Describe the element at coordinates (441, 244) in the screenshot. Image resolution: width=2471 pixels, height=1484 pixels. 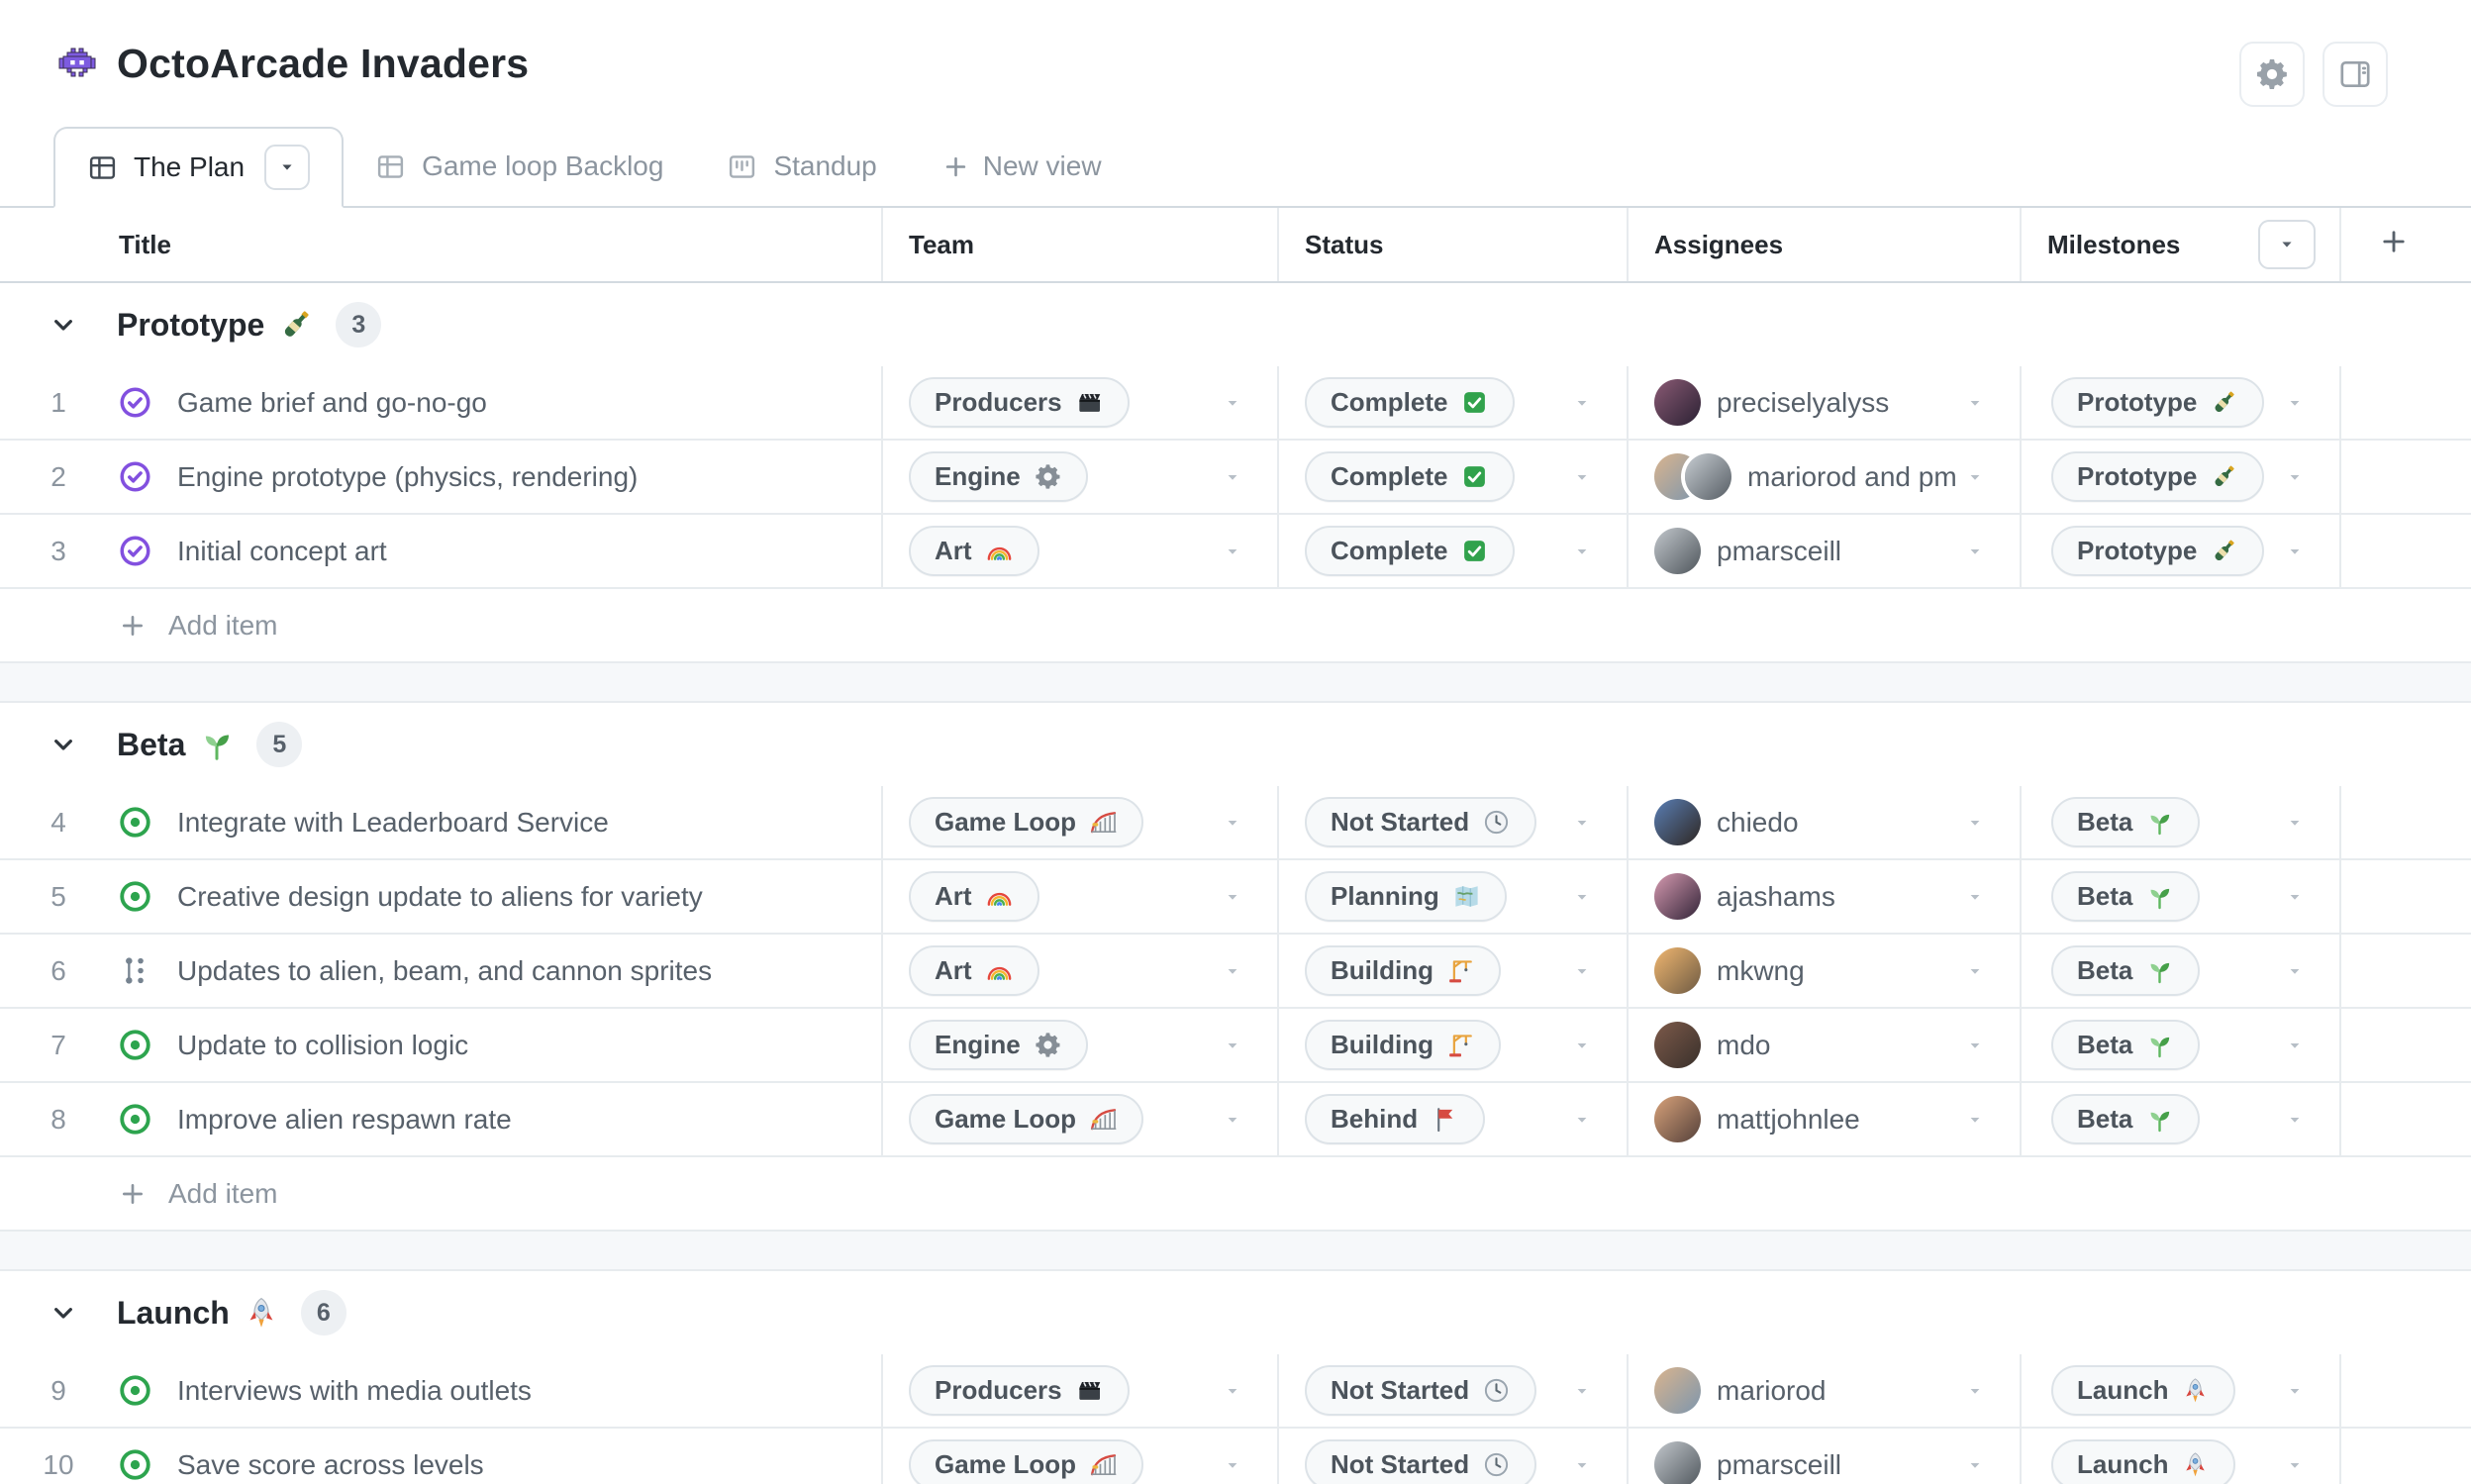
I see `column-header-title: Title` at that location.